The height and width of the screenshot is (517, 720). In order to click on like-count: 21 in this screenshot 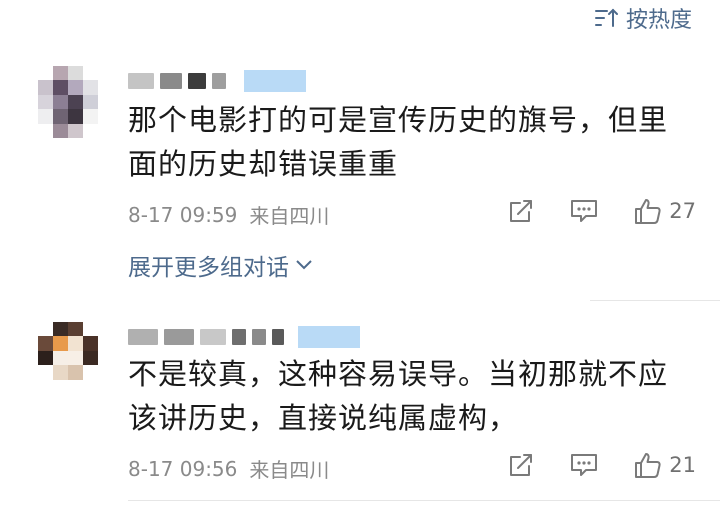, I will do `click(682, 465)`.